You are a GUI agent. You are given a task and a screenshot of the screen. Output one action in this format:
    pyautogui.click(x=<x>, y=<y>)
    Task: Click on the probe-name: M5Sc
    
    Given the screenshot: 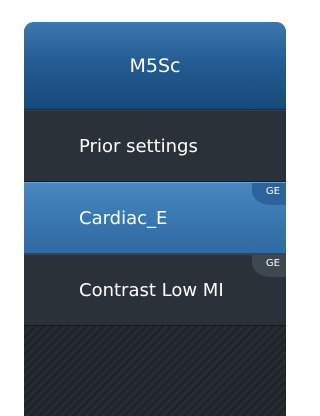 What is the action you would take?
    pyautogui.click(x=155, y=65)
    